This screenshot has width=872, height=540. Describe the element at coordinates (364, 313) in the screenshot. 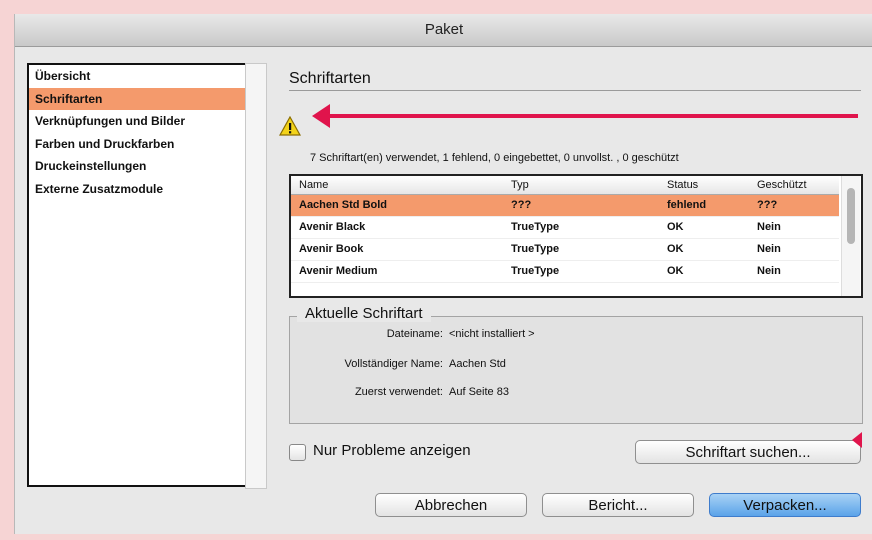

I see `current-font-legend: Aktuelle Schriftart` at that location.